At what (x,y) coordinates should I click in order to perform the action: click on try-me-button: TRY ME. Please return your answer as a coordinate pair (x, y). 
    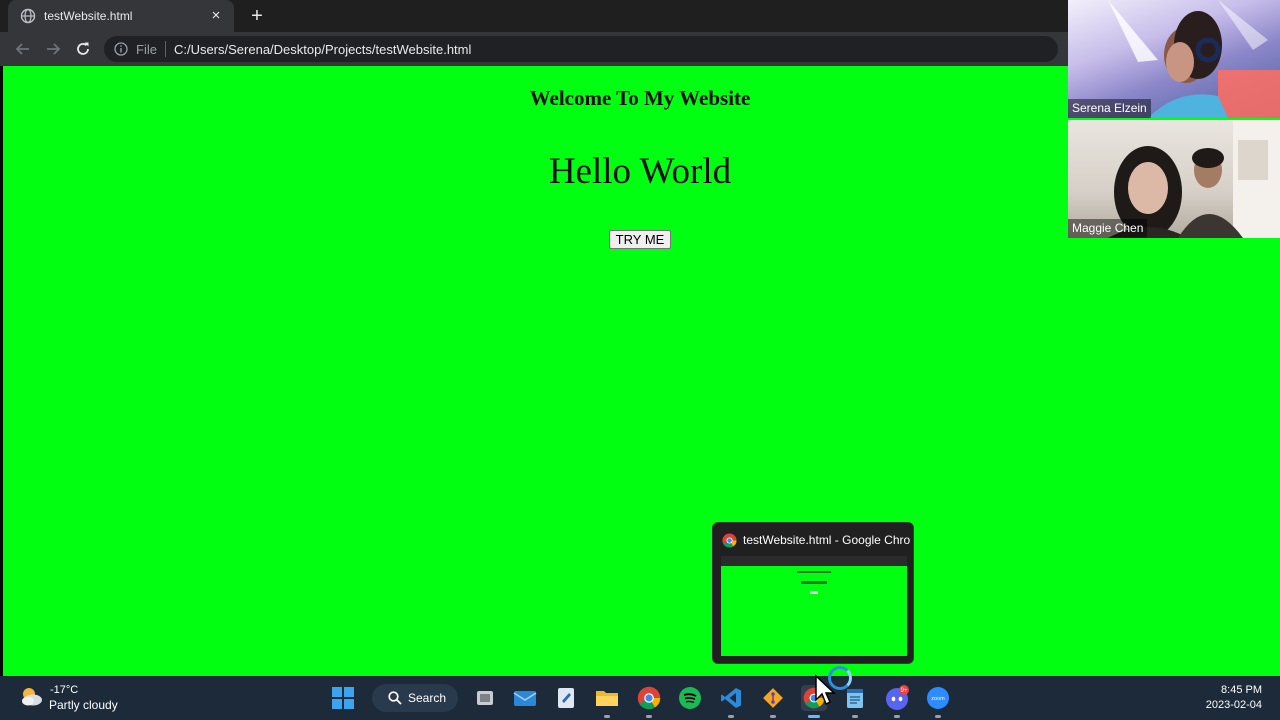
    Looking at the image, I should click on (640, 239).